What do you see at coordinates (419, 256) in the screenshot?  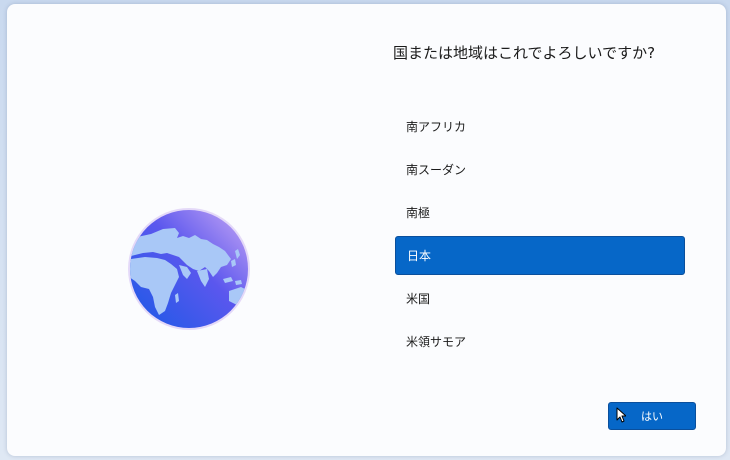 I see `list-item-label: 日本` at bounding box center [419, 256].